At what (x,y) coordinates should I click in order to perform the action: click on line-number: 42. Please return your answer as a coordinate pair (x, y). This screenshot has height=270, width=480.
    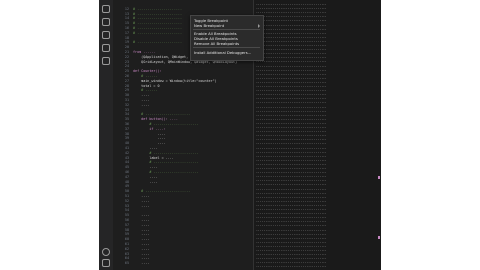
    Looking at the image, I should click on (126, 152).